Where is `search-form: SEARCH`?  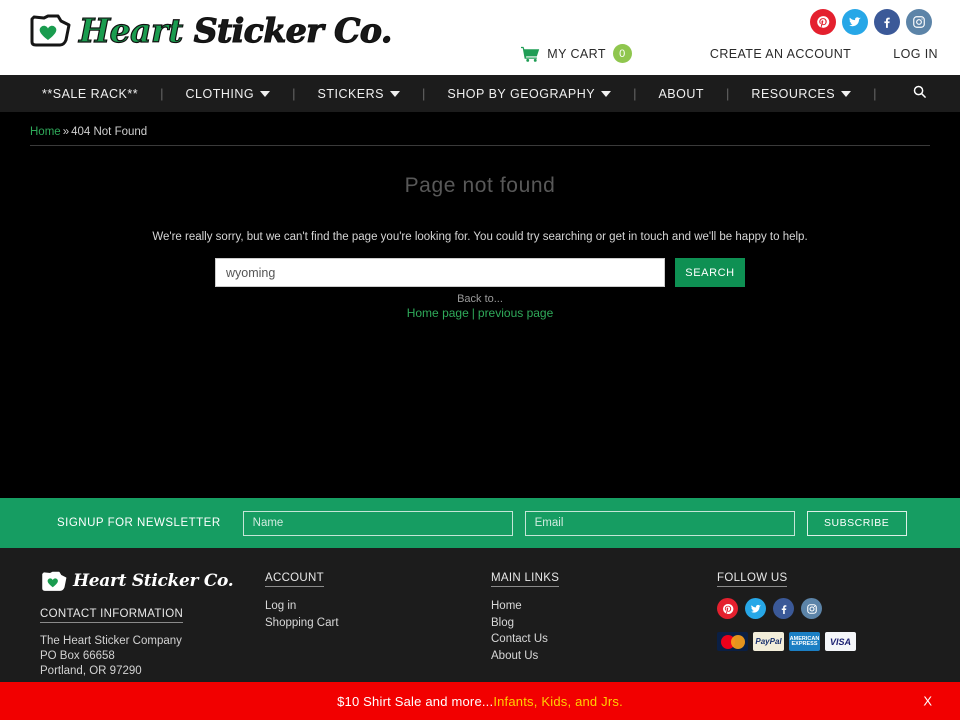
search-form: SEARCH is located at coordinates (480, 272).